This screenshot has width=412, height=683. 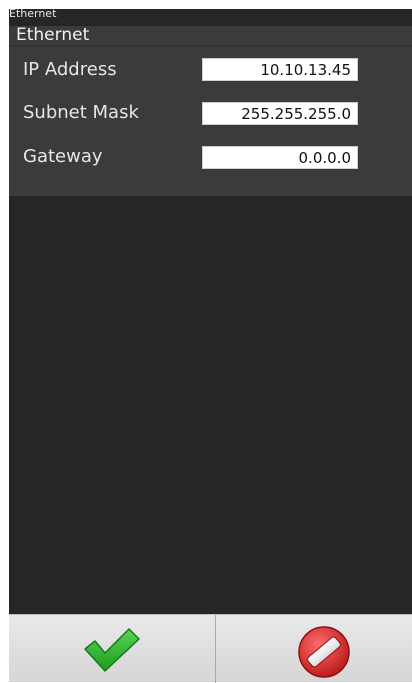 I want to click on window-title: Ethernet, so click(x=33, y=13).